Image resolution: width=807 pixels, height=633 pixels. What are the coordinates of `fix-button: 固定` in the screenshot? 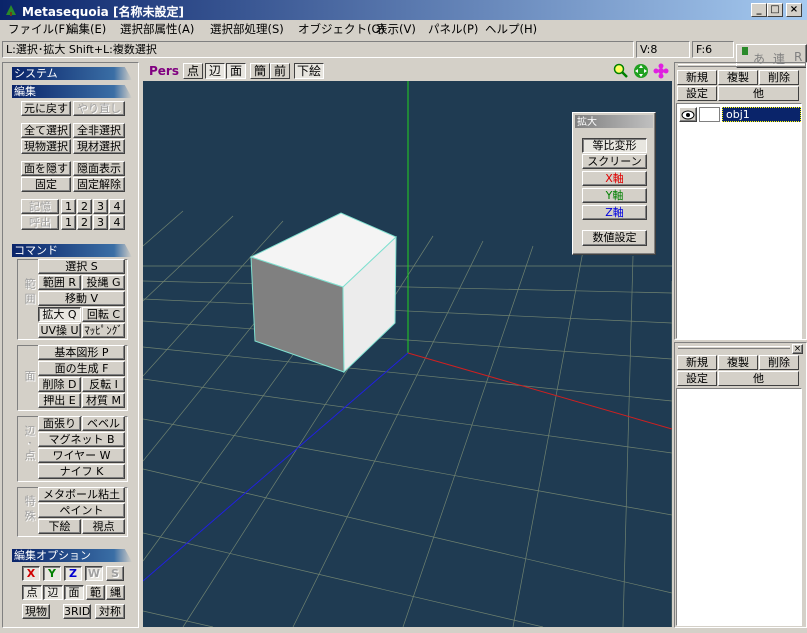 It's located at (46, 184).